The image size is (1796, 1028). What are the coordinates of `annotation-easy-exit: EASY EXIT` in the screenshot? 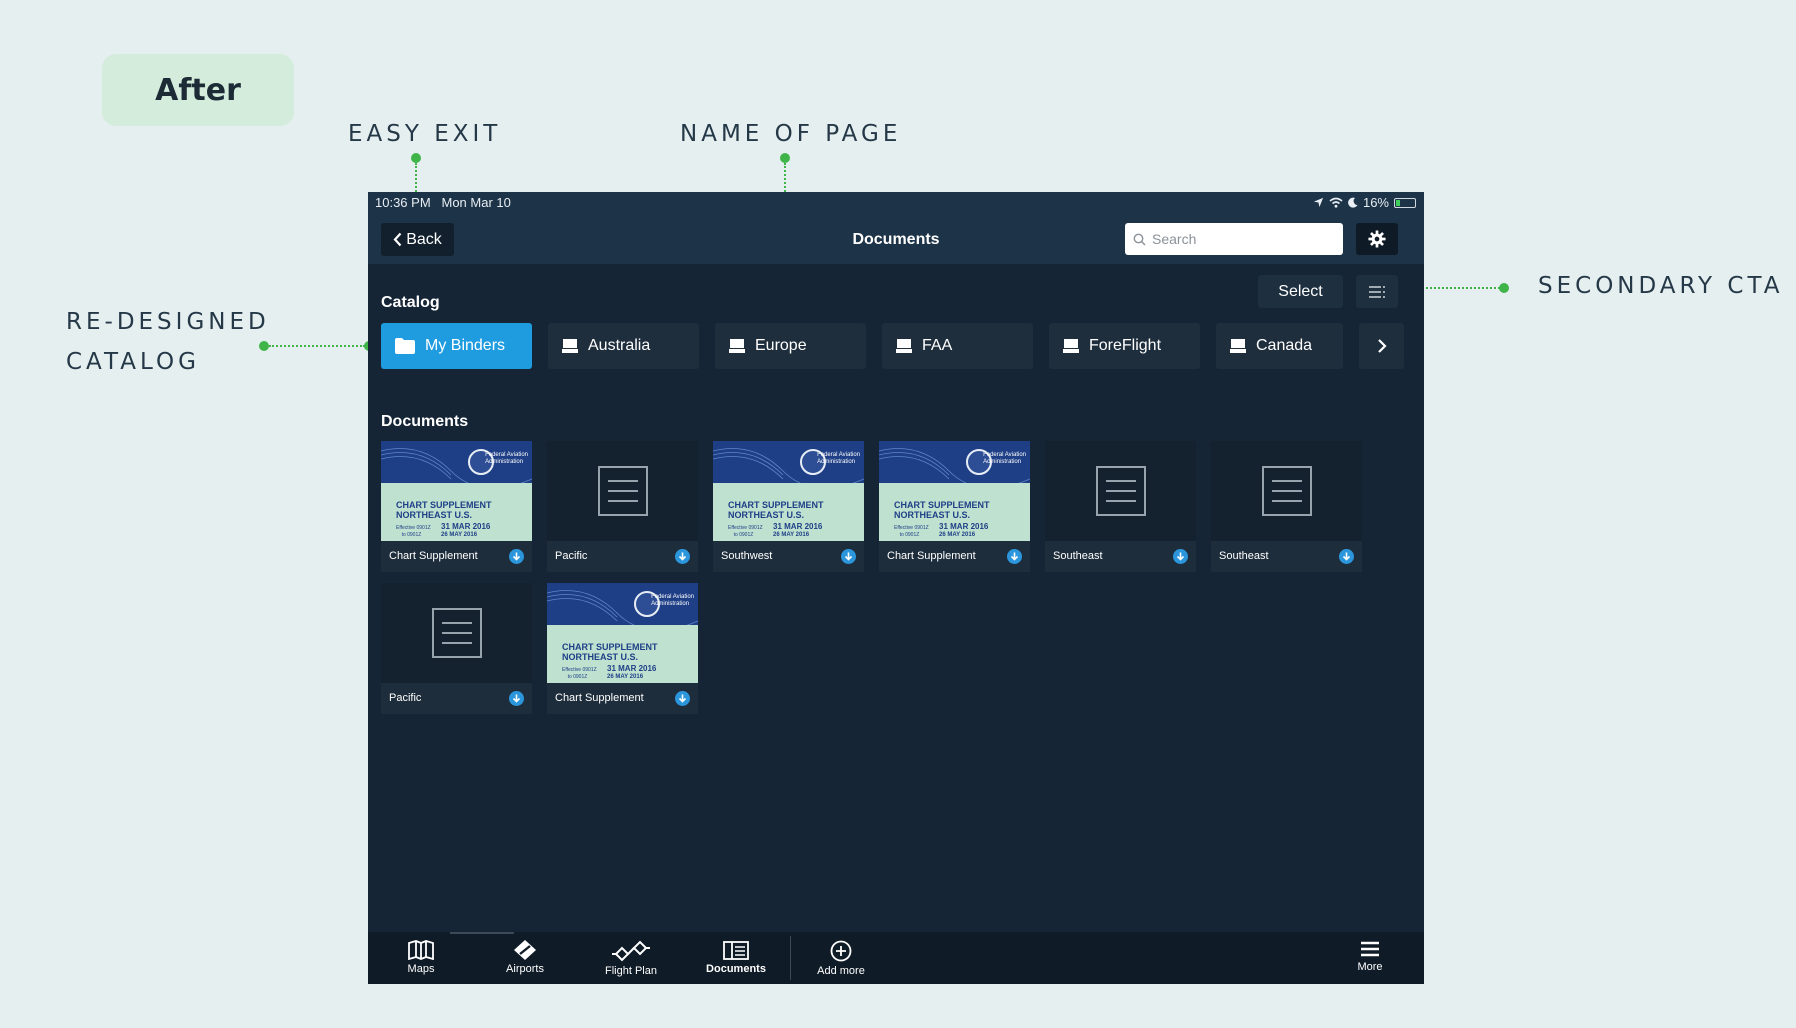 It's located at (425, 134).